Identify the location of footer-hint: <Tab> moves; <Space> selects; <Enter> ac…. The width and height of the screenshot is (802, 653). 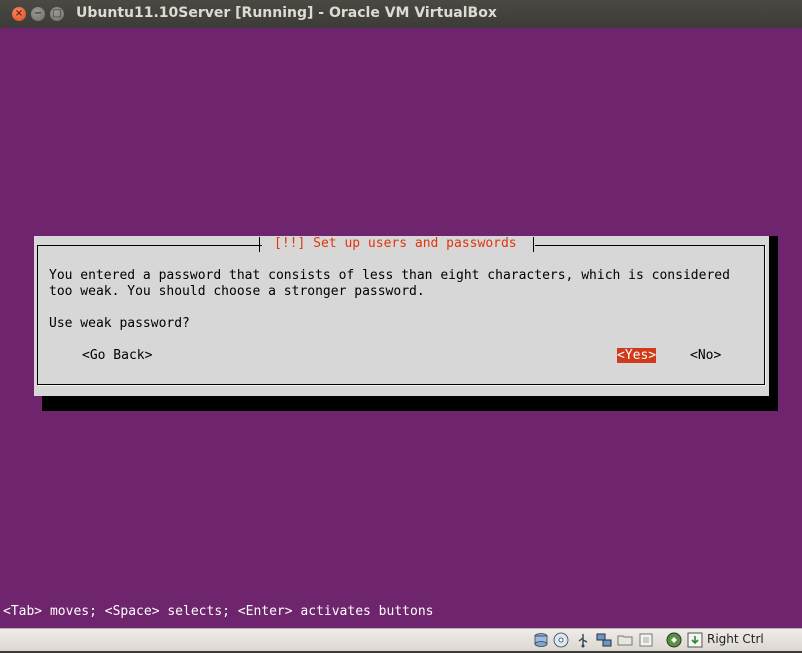
(218, 611).